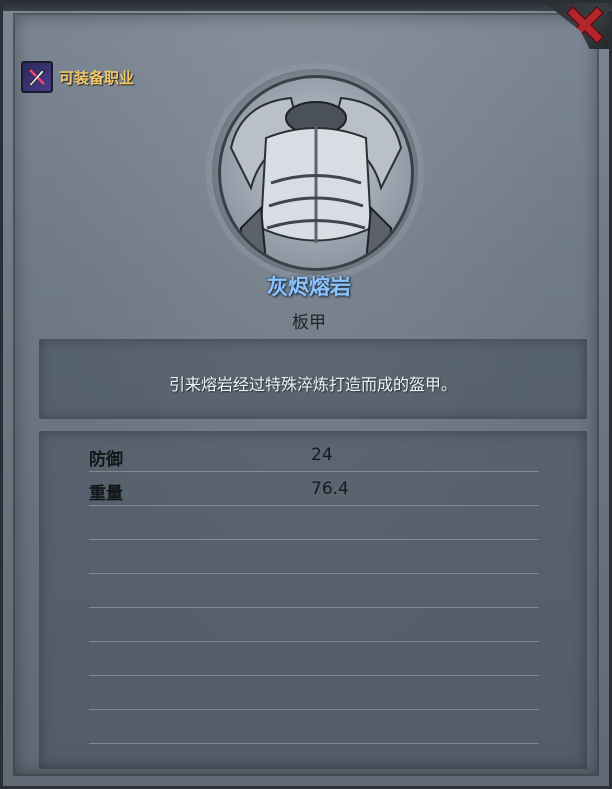 This screenshot has height=789, width=612. I want to click on stat-value: 24, so click(322, 455).